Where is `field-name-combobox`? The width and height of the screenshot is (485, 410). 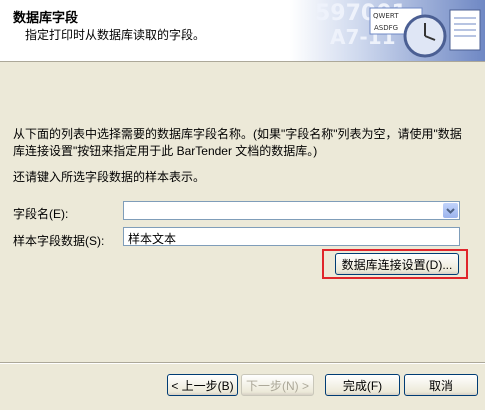
field-name-combobox is located at coordinates (291, 210).